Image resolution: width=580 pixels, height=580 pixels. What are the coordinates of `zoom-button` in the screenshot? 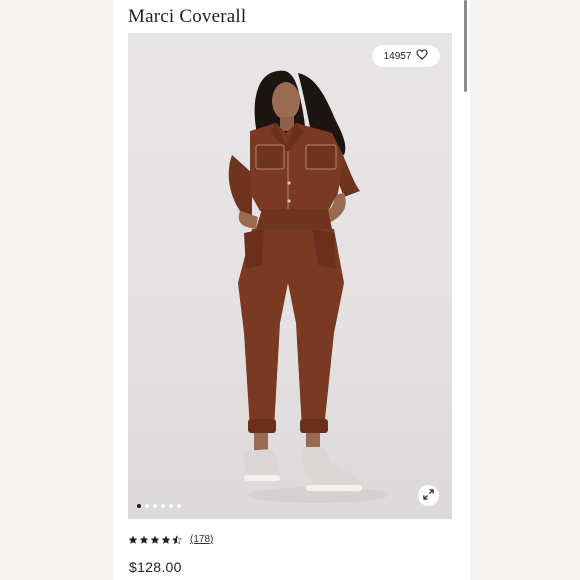 It's located at (428, 495).